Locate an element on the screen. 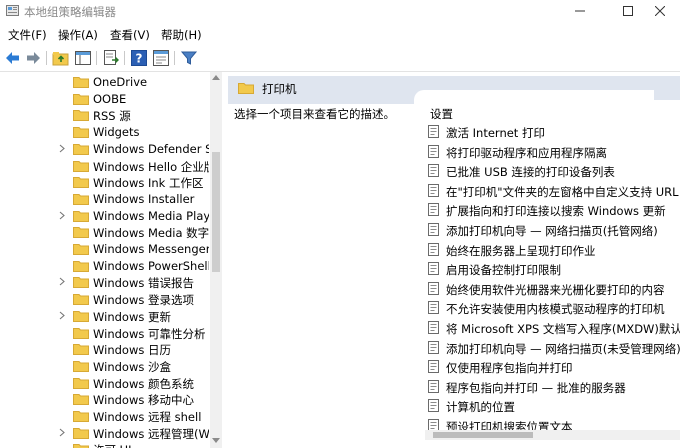 This screenshot has height=448, width=680. policy-setting-label: 计算机的位置 is located at coordinates (480, 407).